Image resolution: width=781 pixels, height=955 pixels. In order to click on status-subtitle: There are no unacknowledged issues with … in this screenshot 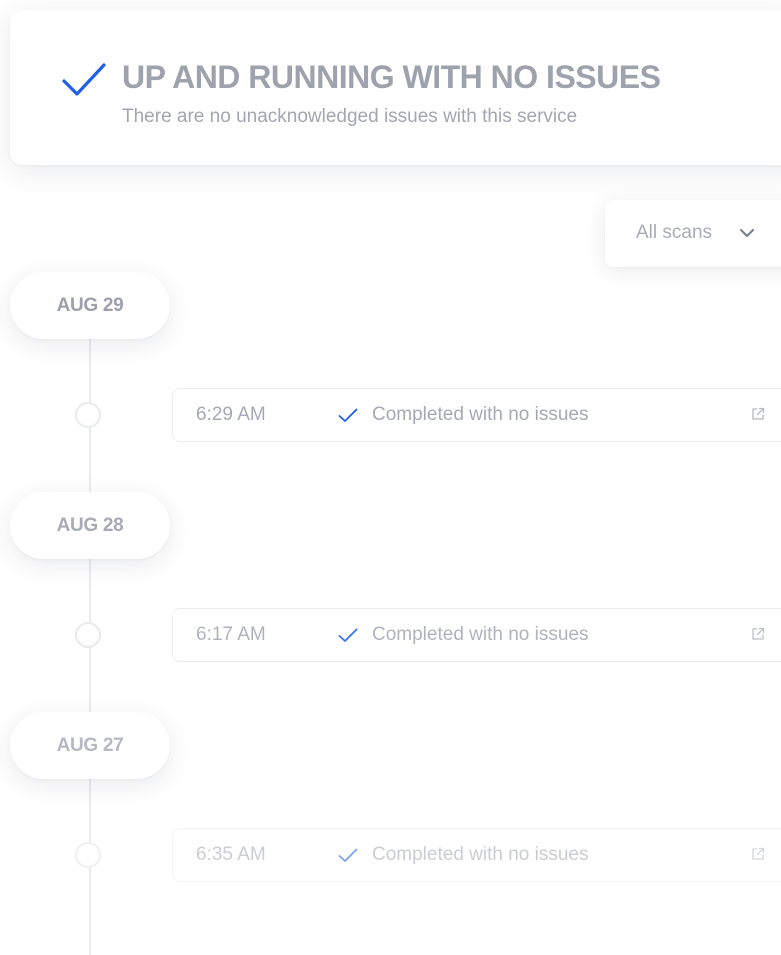, I will do `click(350, 116)`.